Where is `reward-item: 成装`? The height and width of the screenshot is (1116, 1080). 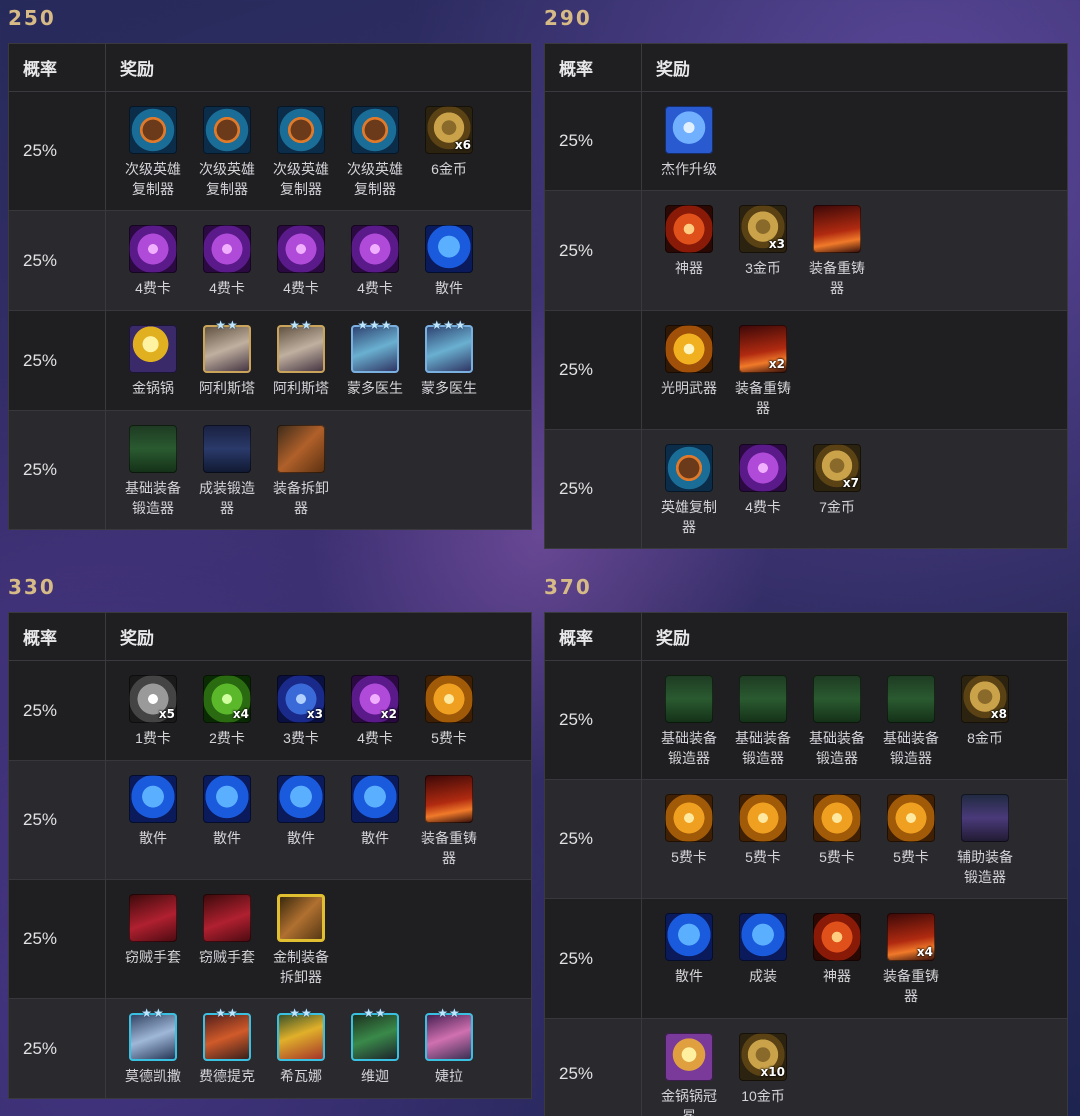
reward-item: 成装 is located at coordinates (763, 965).